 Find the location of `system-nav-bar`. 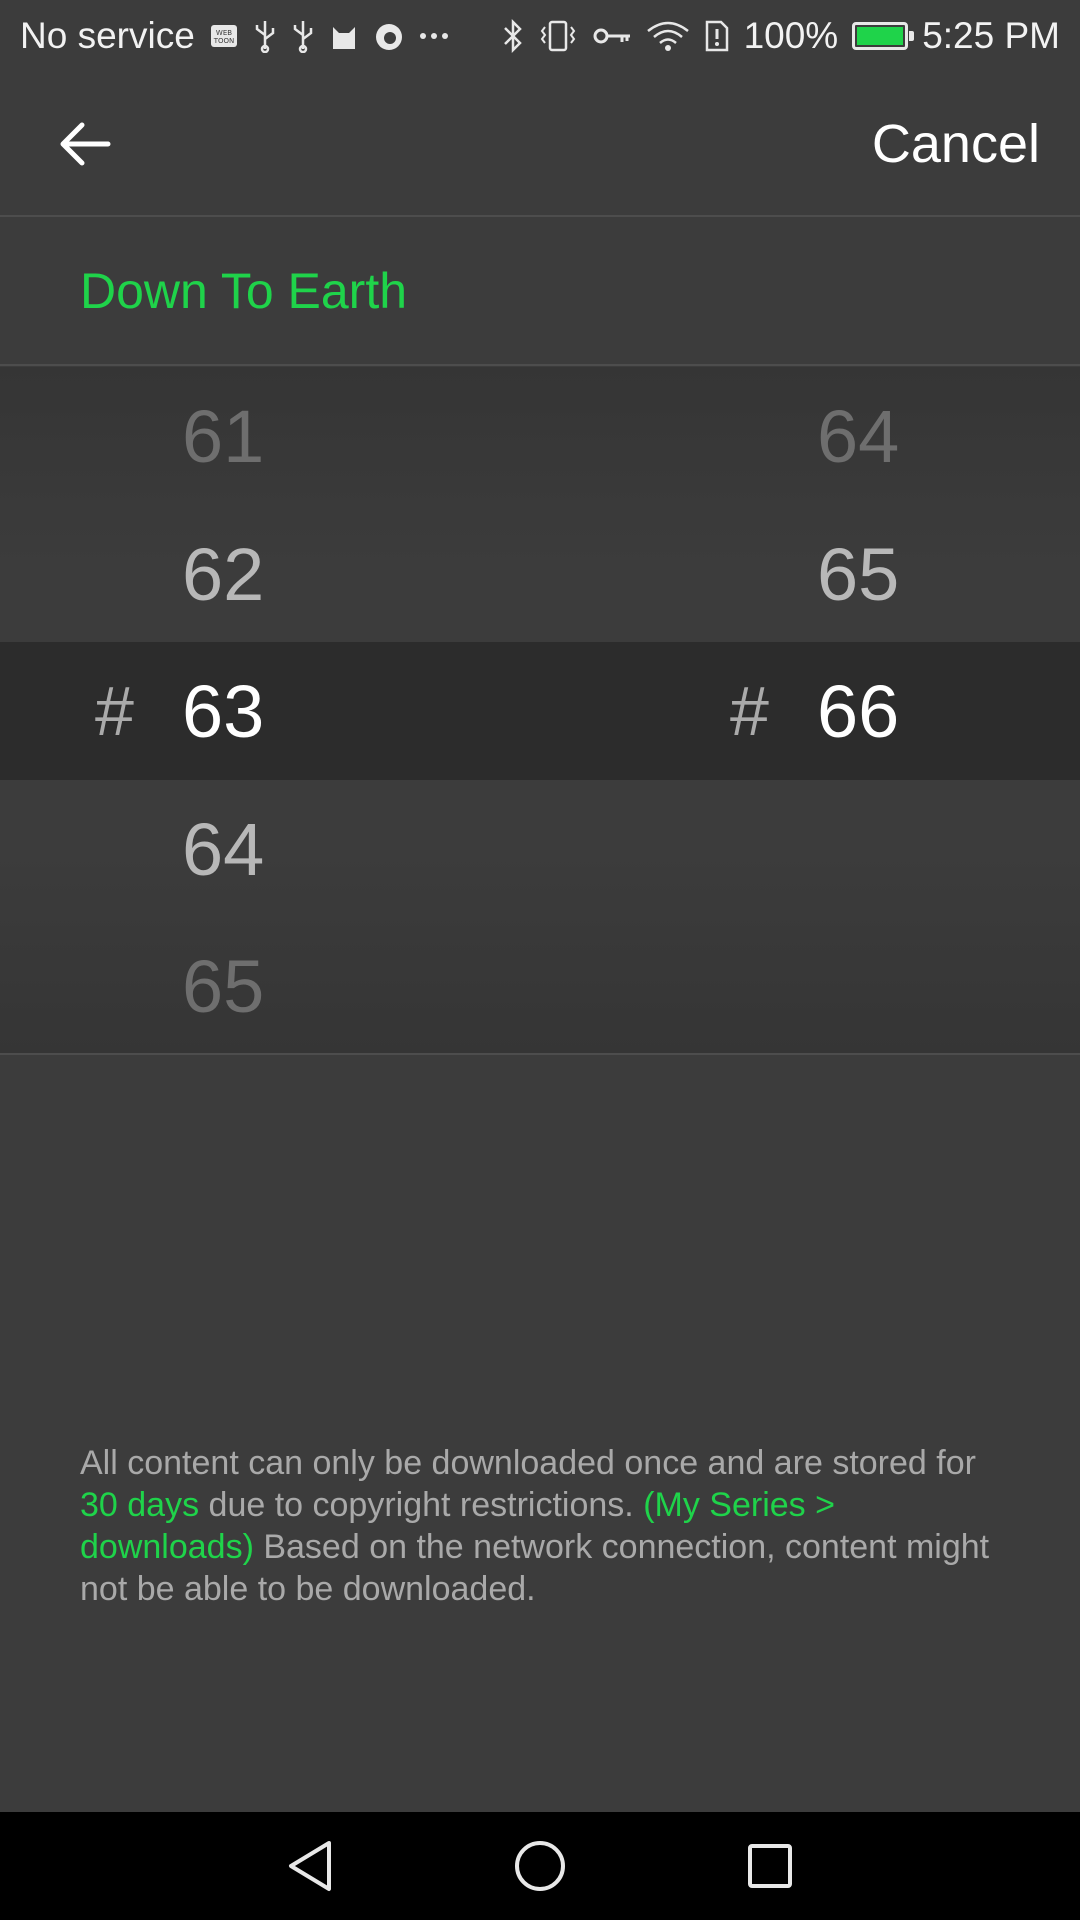

system-nav-bar is located at coordinates (540, 1866).